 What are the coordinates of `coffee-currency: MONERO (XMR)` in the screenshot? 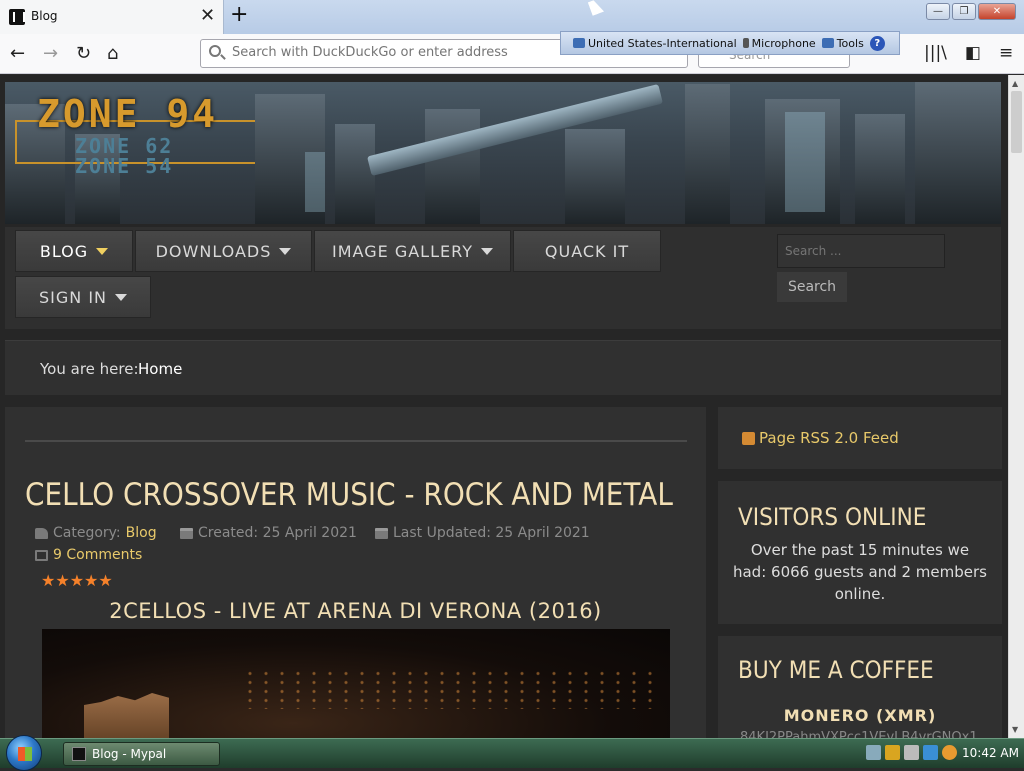 It's located at (860, 715).